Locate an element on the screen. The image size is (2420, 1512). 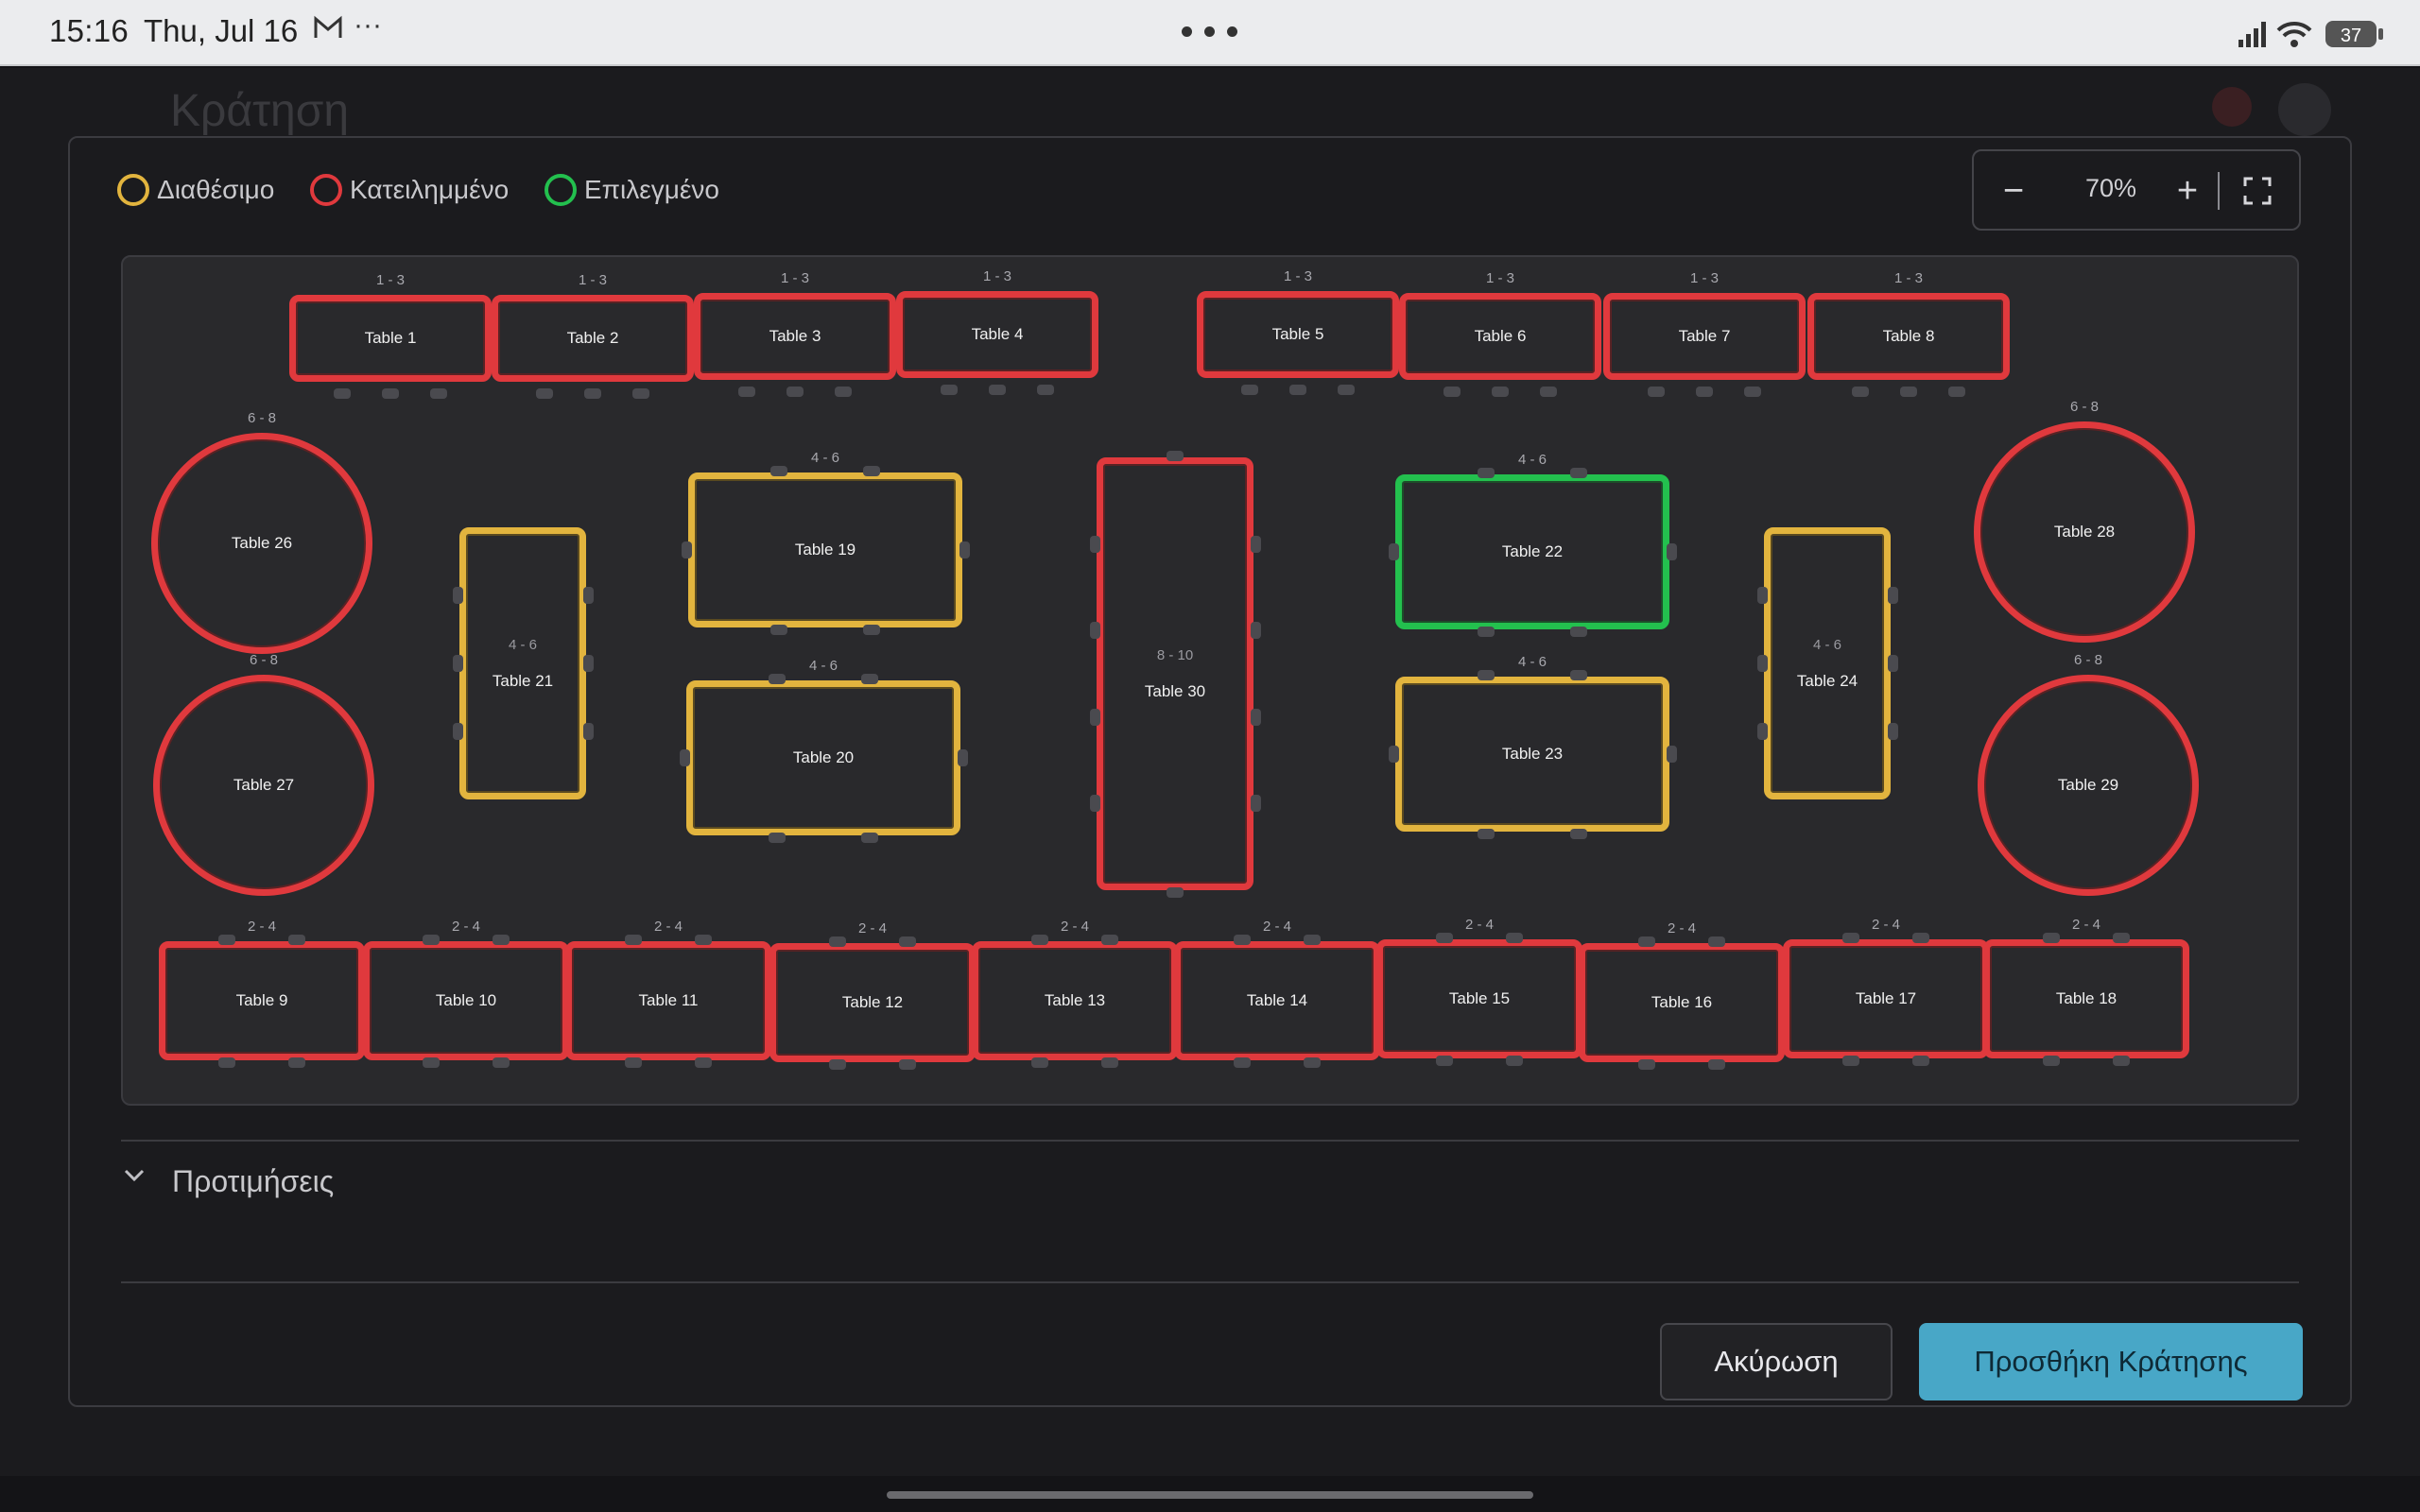
table-2: Table 2 is located at coordinates (593, 338).